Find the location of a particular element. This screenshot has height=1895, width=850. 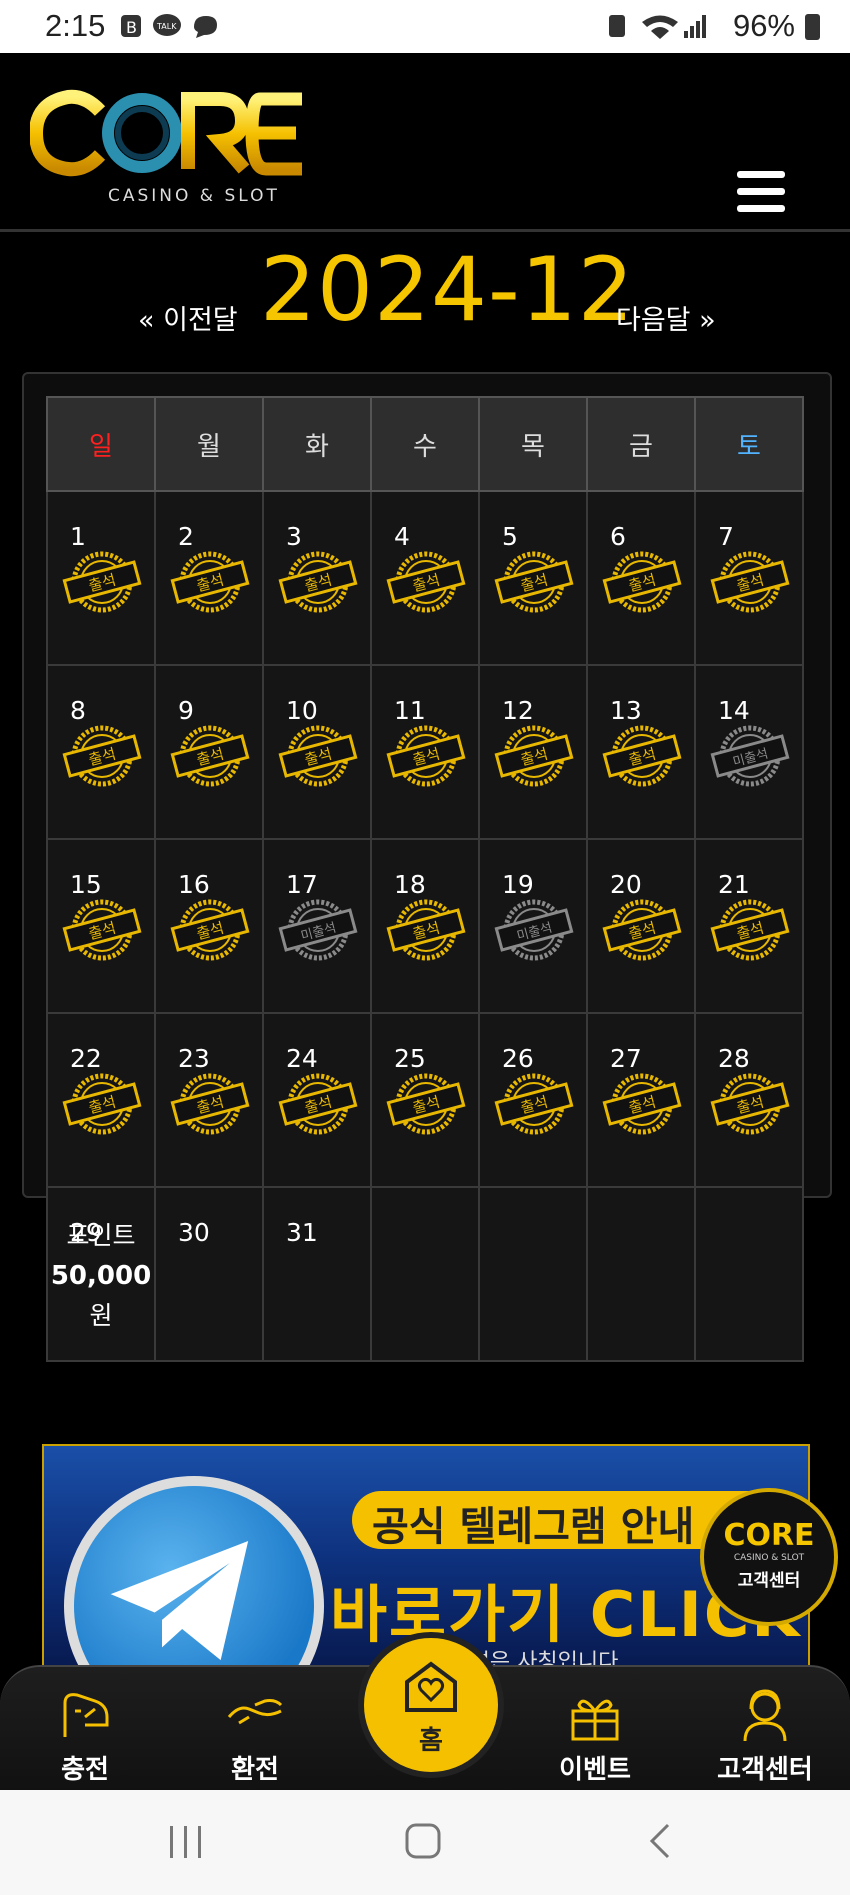

day-number: 23 is located at coordinates (194, 1058).